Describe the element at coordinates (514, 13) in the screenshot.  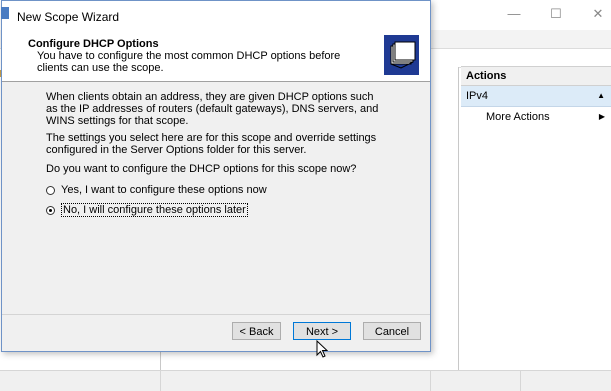
I see `minimize-button: —` at that location.